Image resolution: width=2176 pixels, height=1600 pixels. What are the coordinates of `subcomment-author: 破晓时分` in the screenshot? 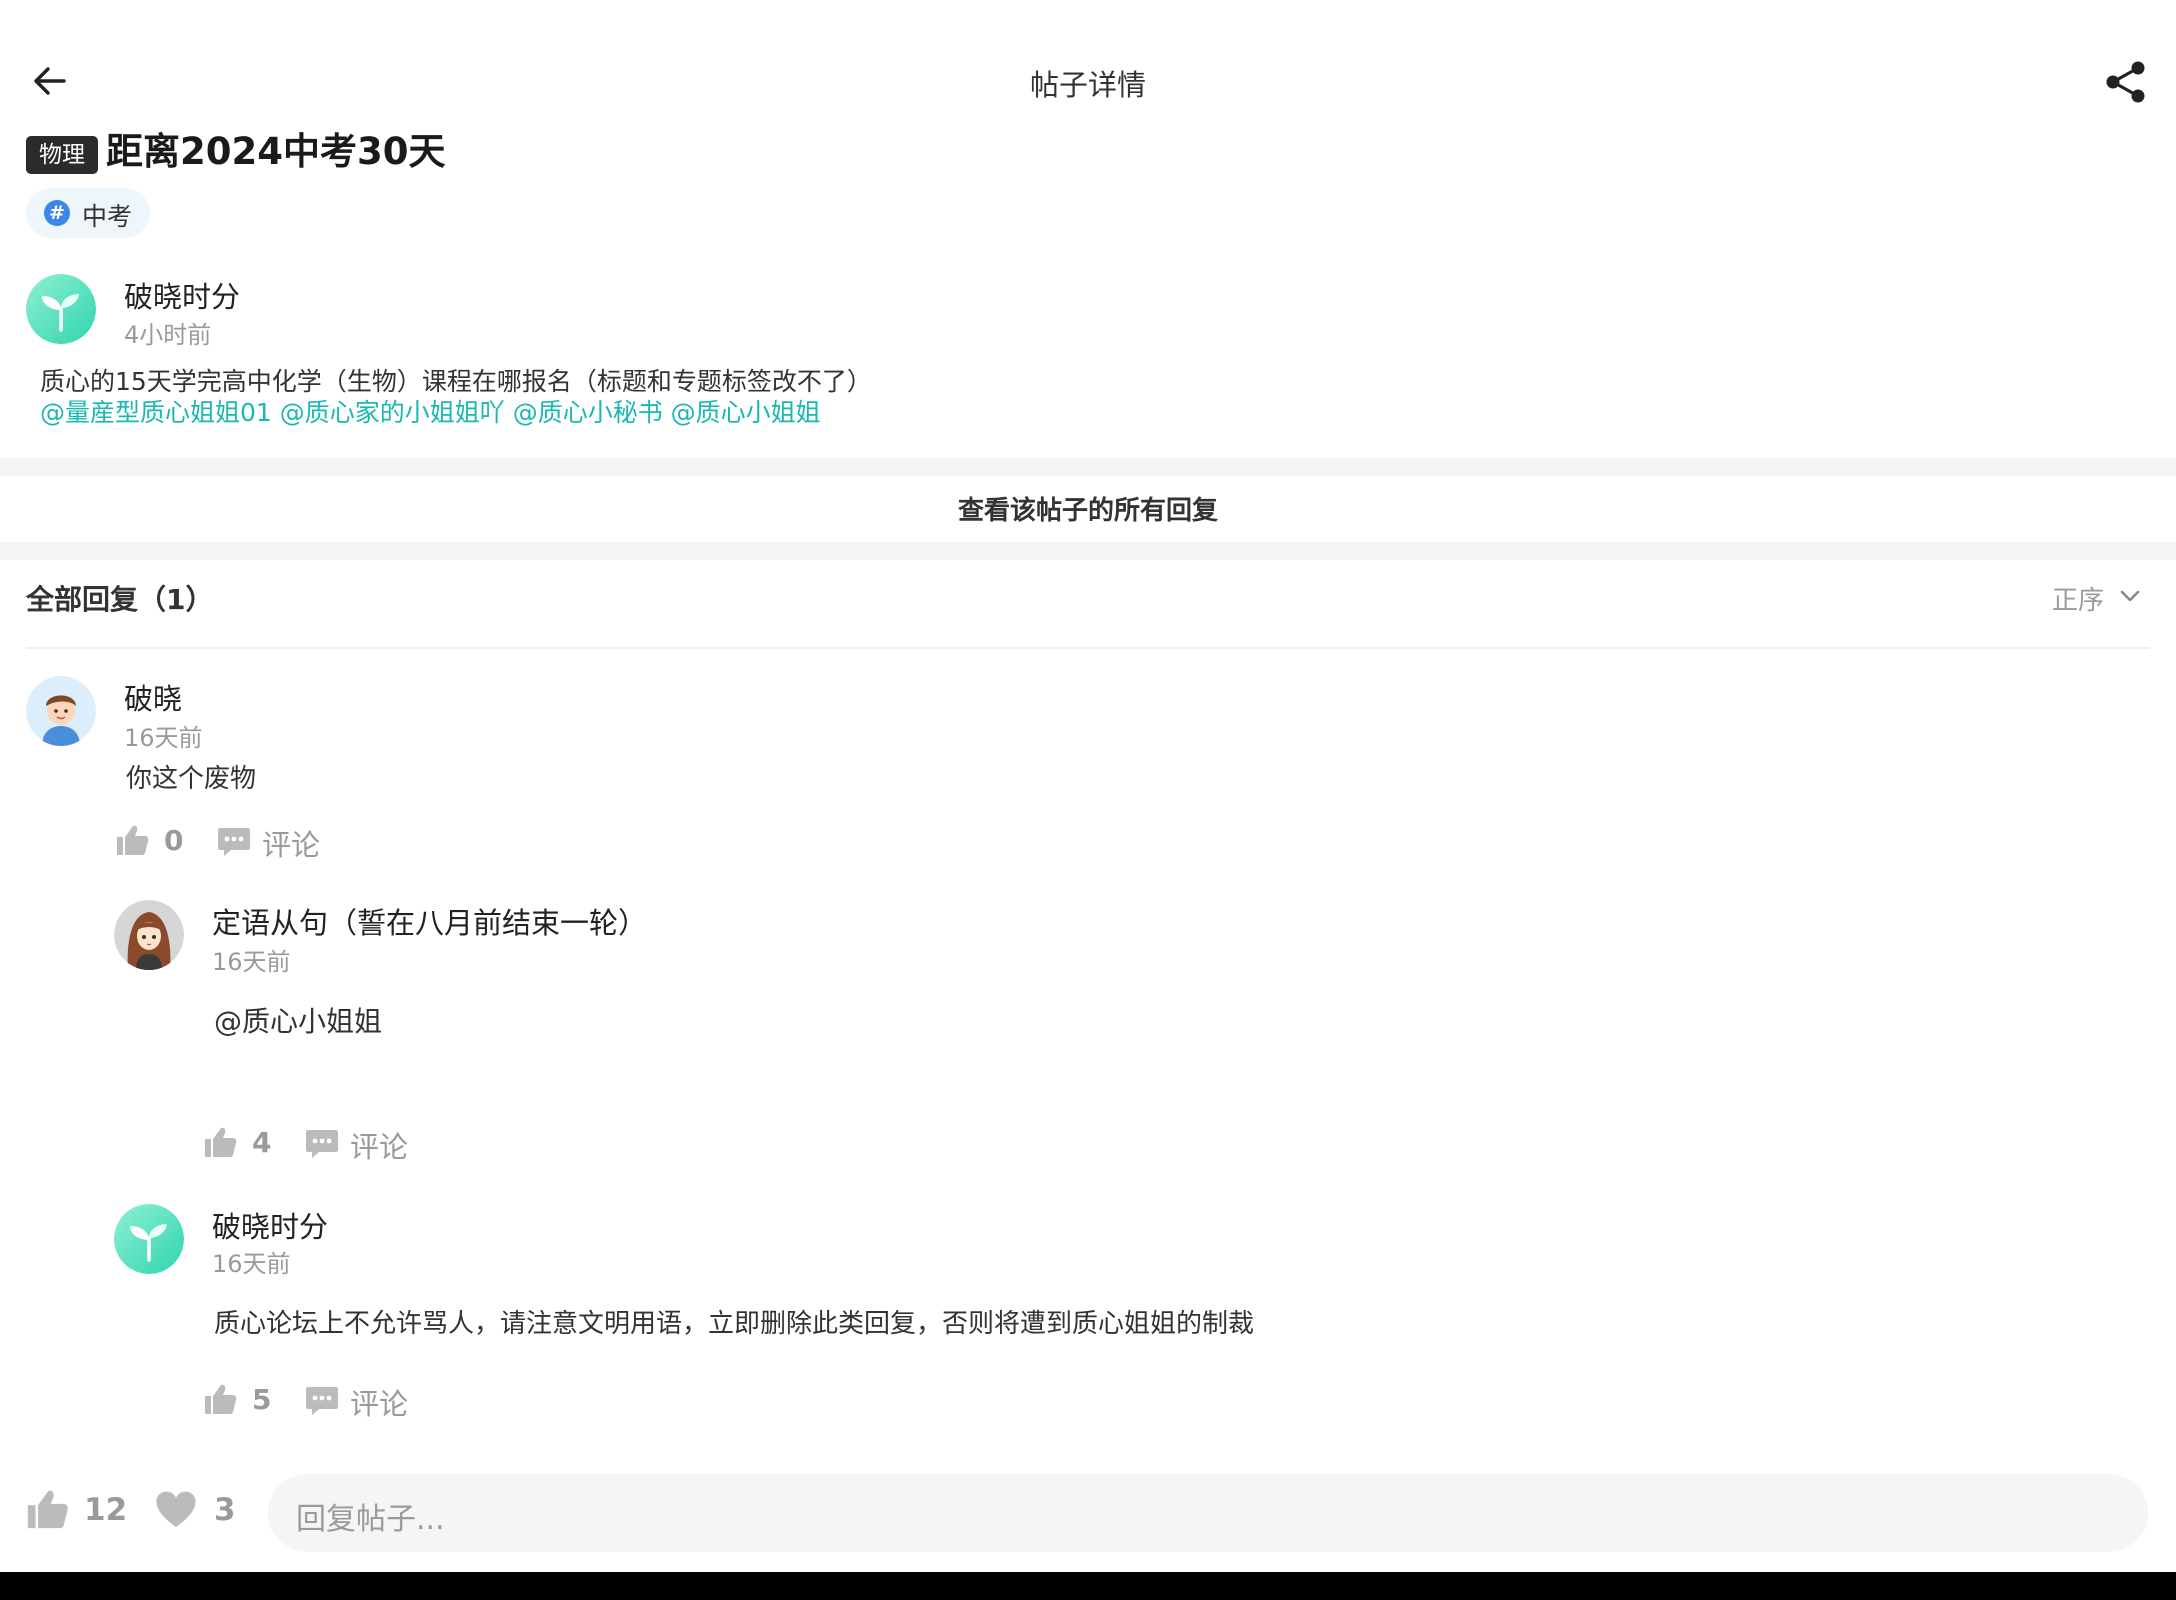 It's located at (270, 1225).